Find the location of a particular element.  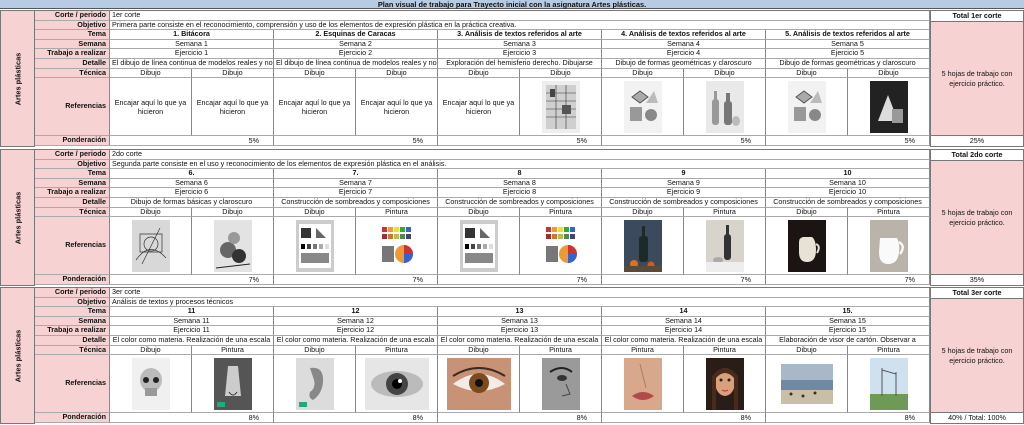

reference-image-skull is located at coordinates (151, 384).